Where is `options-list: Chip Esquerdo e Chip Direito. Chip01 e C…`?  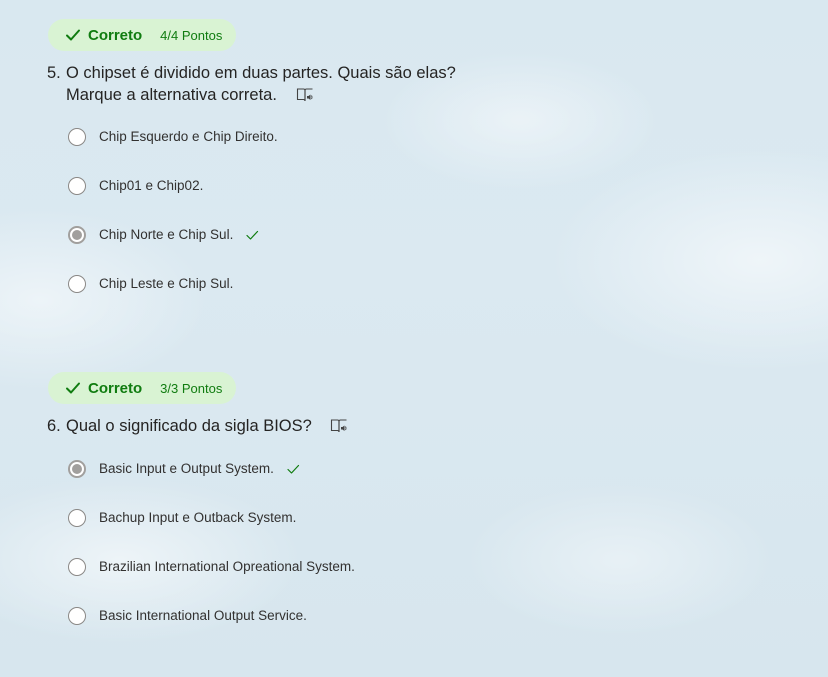
options-list: Chip Esquerdo e Chip Direito. Chip01 e C… is located at coordinates (173, 224).